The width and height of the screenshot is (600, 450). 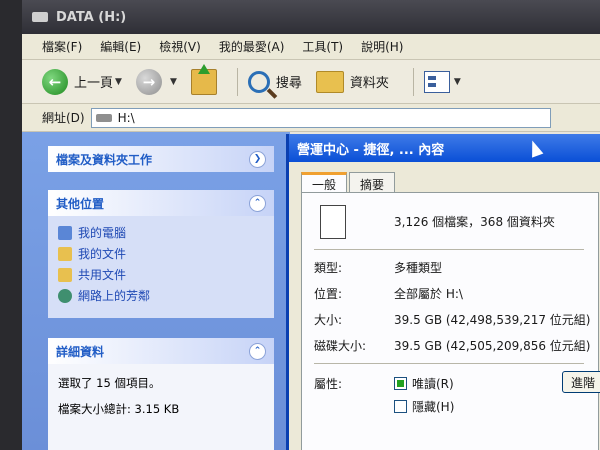 What do you see at coordinates (102, 254) in the screenshot?
I see `link-label: 我的文件` at bounding box center [102, 254].